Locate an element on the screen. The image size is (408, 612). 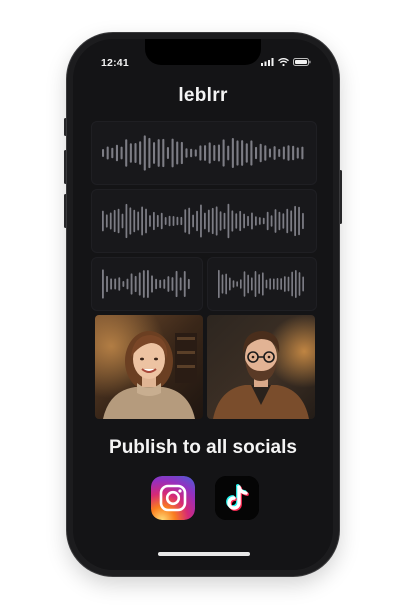
person-woman-icon is located at coordinates (149, 367).